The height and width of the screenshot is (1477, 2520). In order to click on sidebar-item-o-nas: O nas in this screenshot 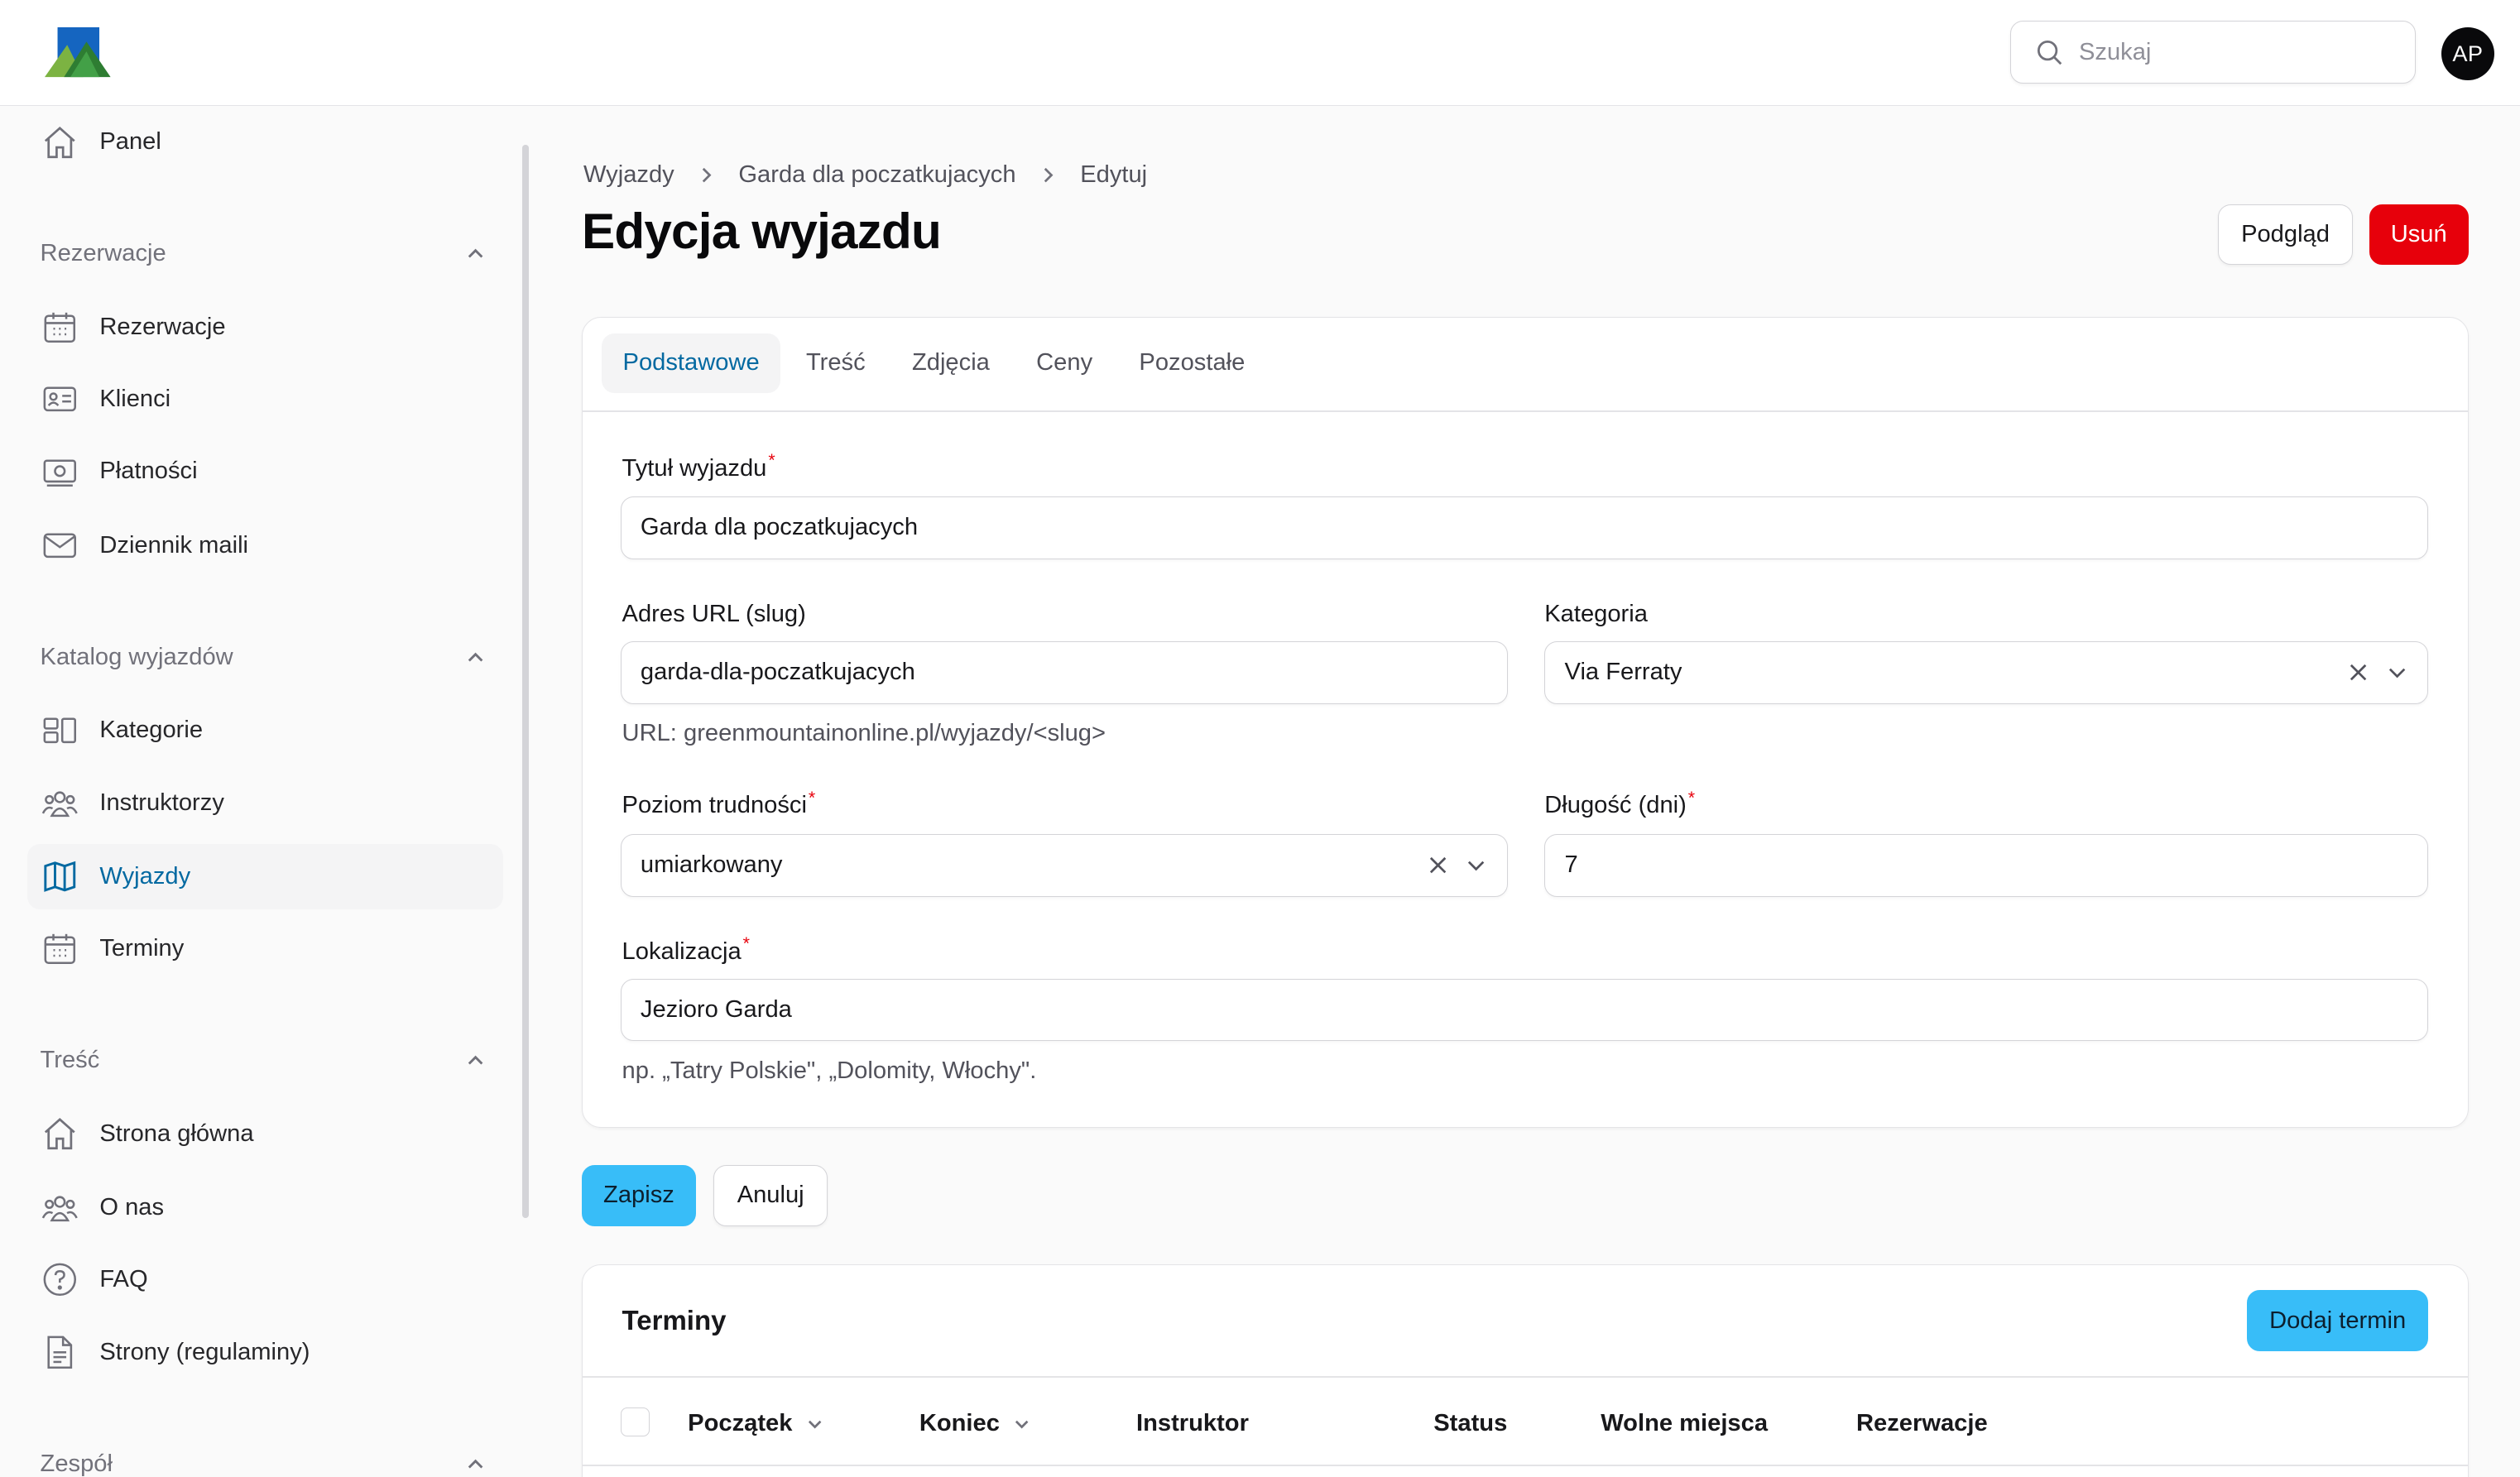, I will do `click(265, 1208)`.